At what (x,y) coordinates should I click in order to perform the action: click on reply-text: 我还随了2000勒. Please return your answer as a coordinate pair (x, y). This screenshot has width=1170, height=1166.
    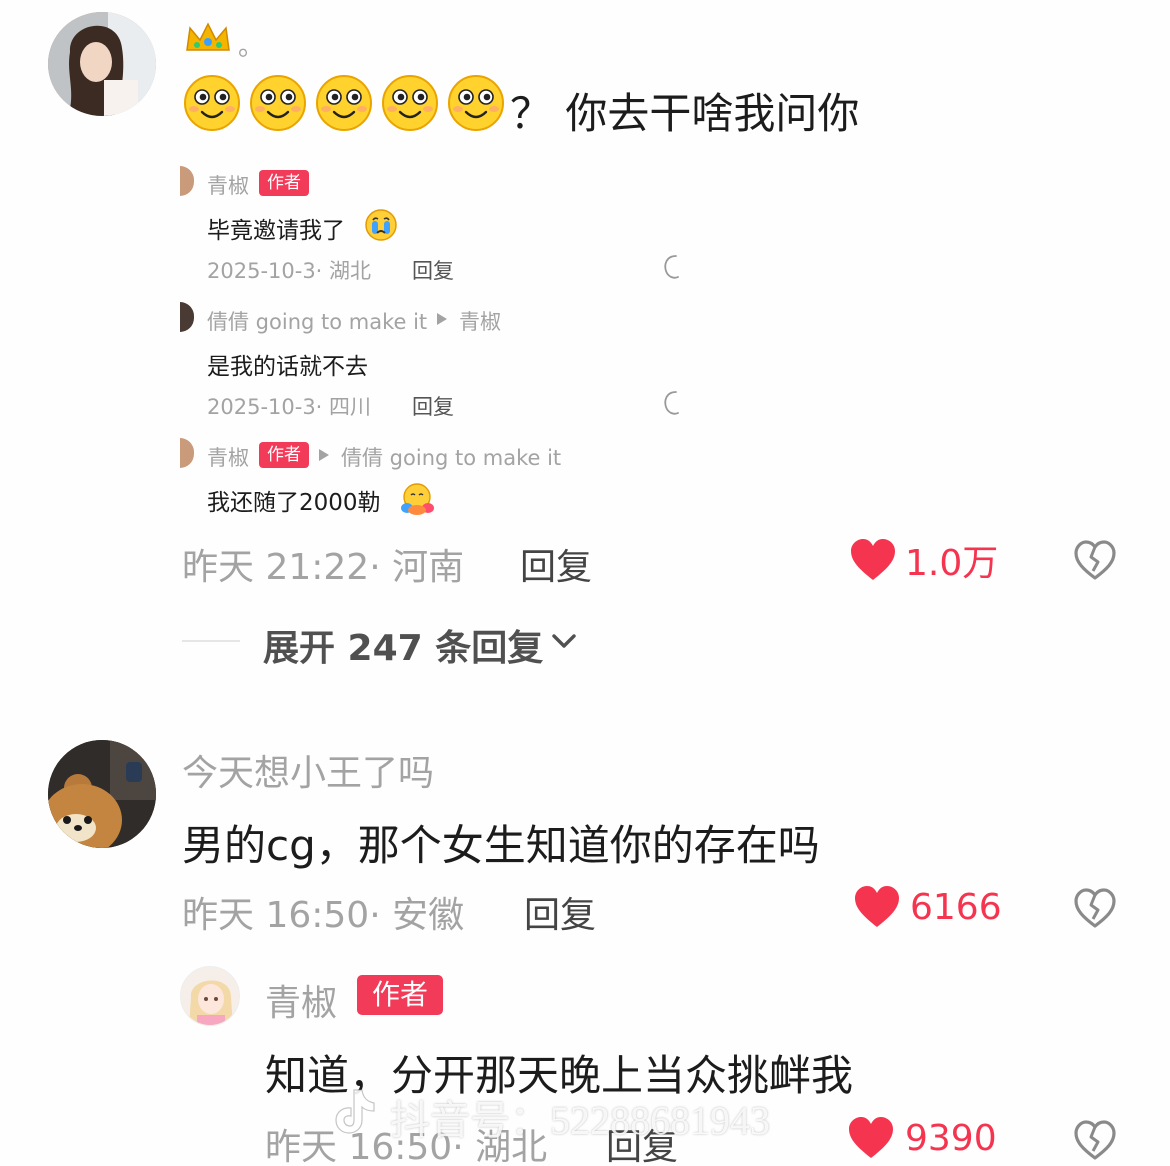
    Looking at the image, I should click on (294, 503).